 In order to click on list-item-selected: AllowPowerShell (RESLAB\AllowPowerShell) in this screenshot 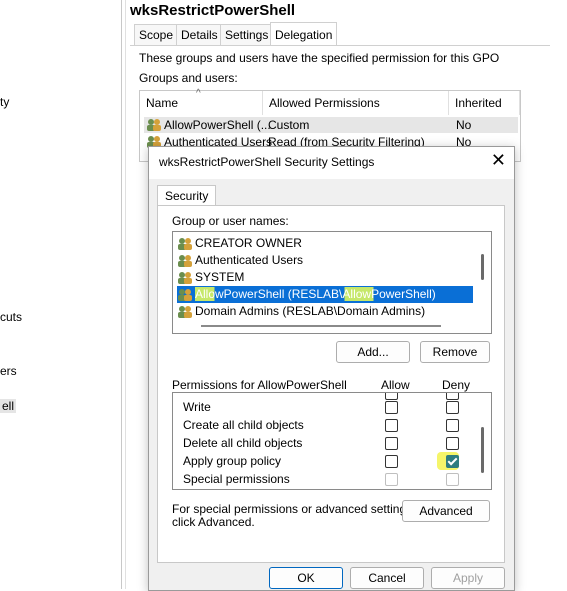, I will do `click(325, 294)`.